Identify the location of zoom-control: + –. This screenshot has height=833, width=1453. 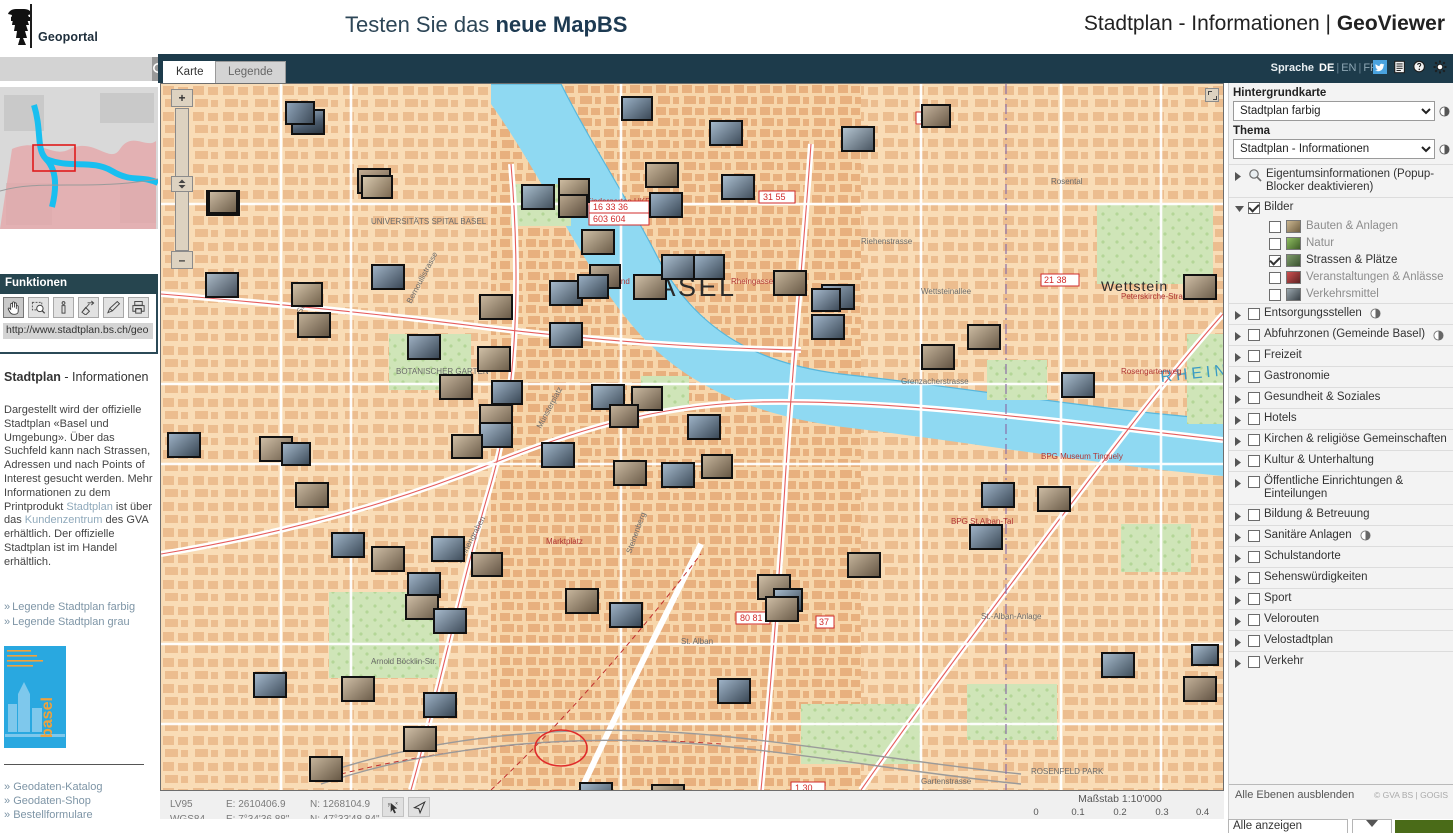
(182, 179).